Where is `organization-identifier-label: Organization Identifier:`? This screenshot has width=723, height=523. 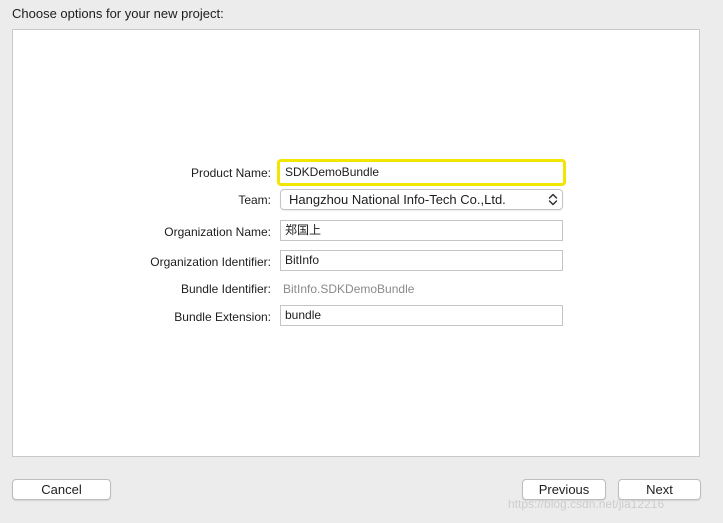
organization-identifier-label: Organization Identifier: is located at coordinates (210, 262).